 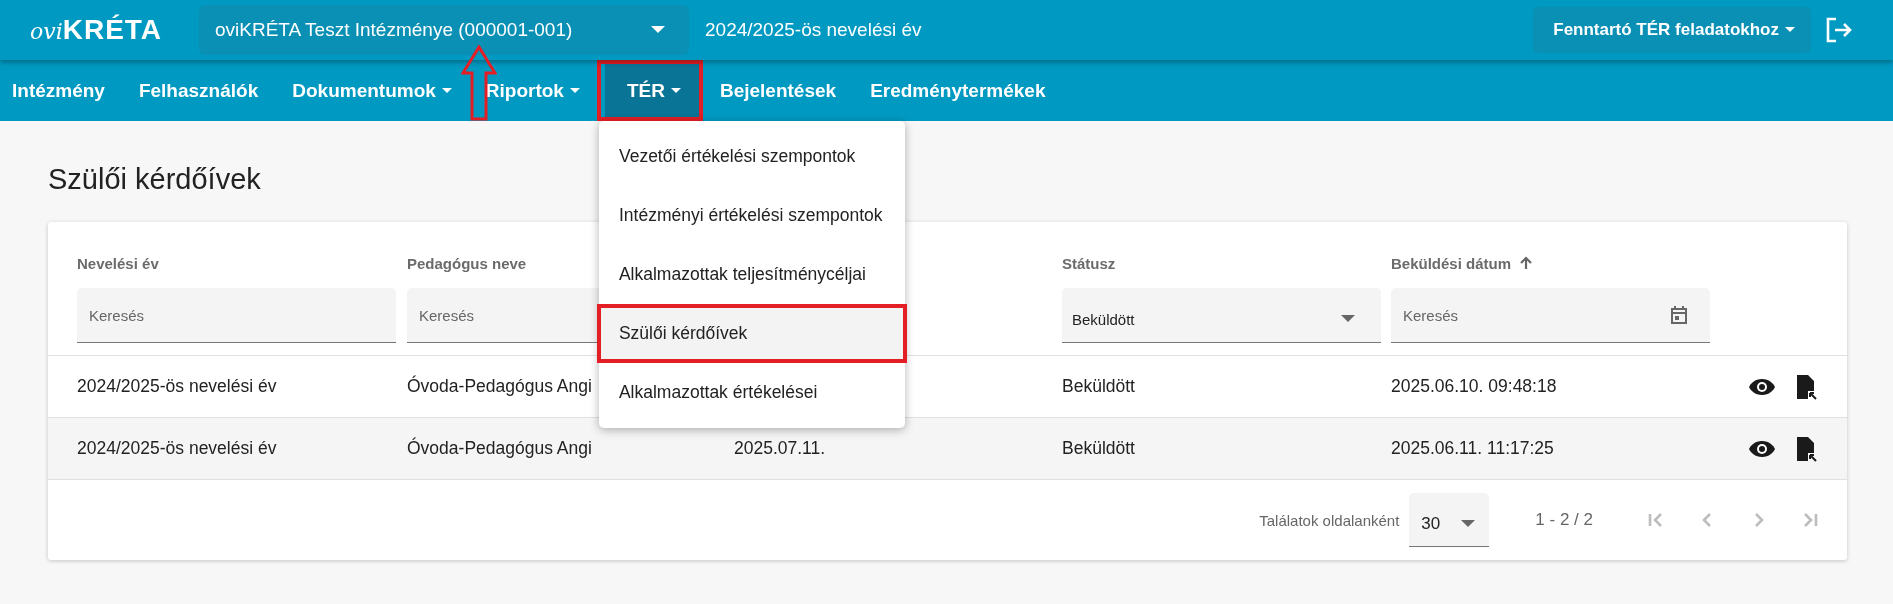 I want to click on menu-item: Alkalmazottak értékelései, so click(x=751, y=392).